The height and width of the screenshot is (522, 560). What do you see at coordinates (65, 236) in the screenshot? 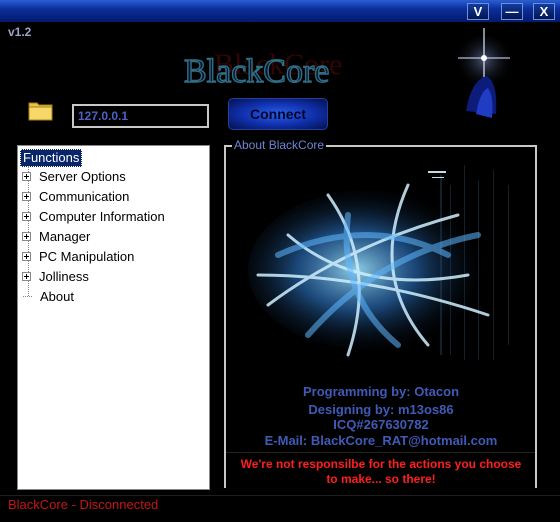
I see `tree-item-label: Manager` at bounding box center [65, 236].